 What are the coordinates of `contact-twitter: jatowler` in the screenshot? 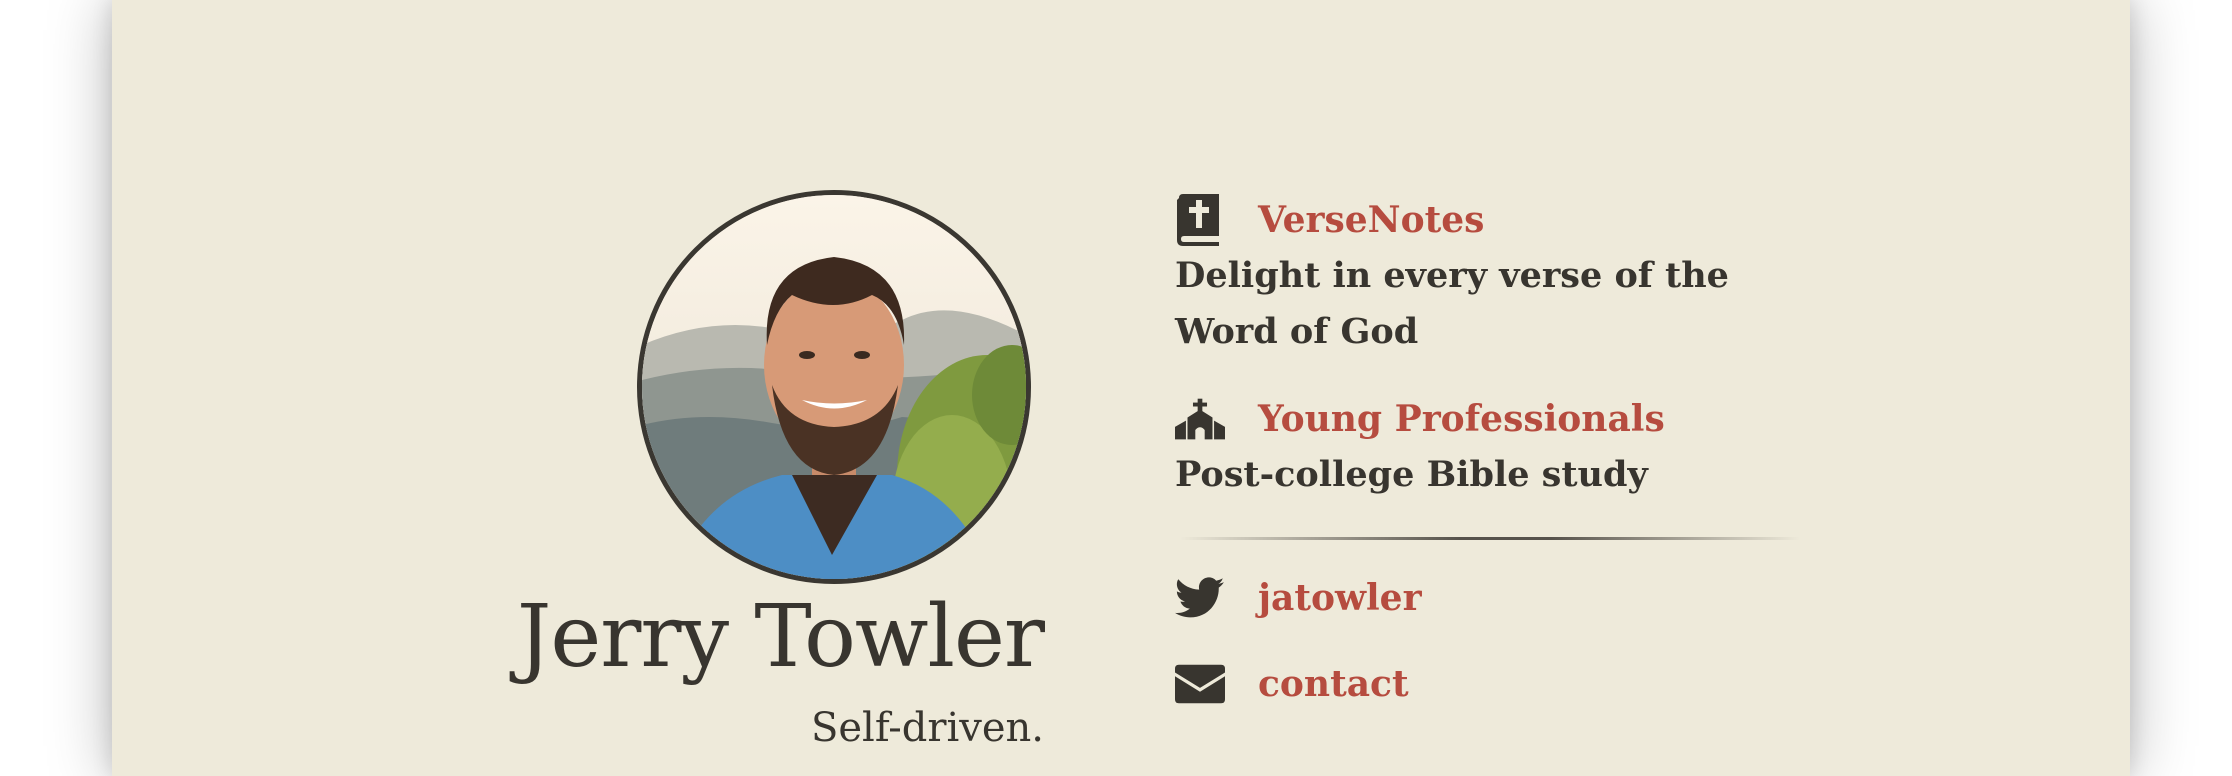 It's located at (1298, 598).